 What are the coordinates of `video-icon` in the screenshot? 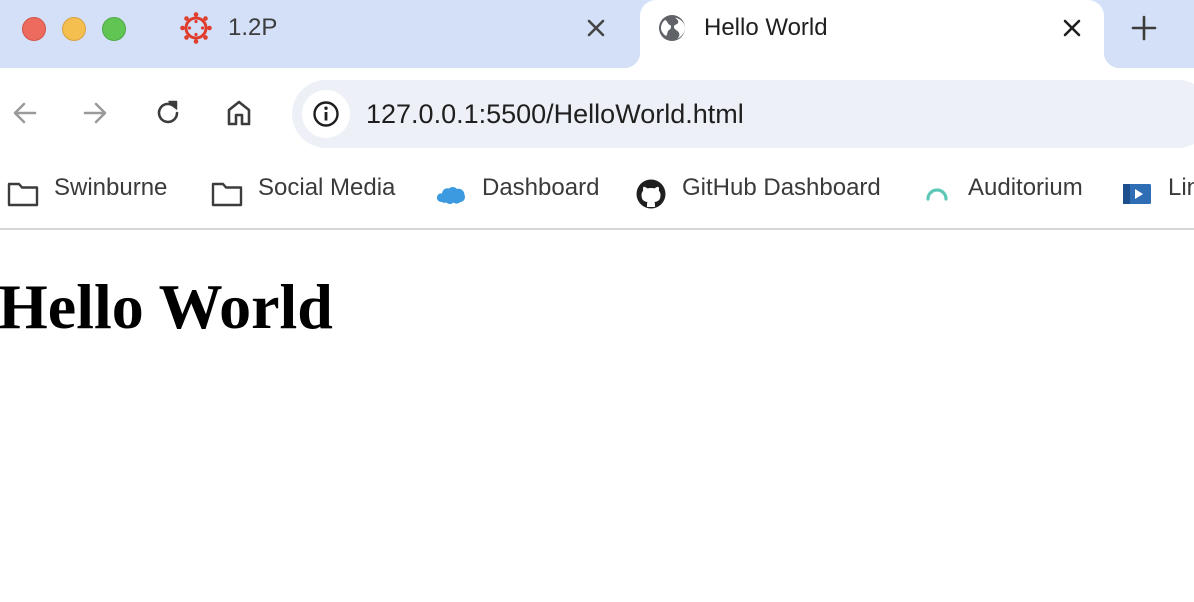 It's located at (1137, 194).